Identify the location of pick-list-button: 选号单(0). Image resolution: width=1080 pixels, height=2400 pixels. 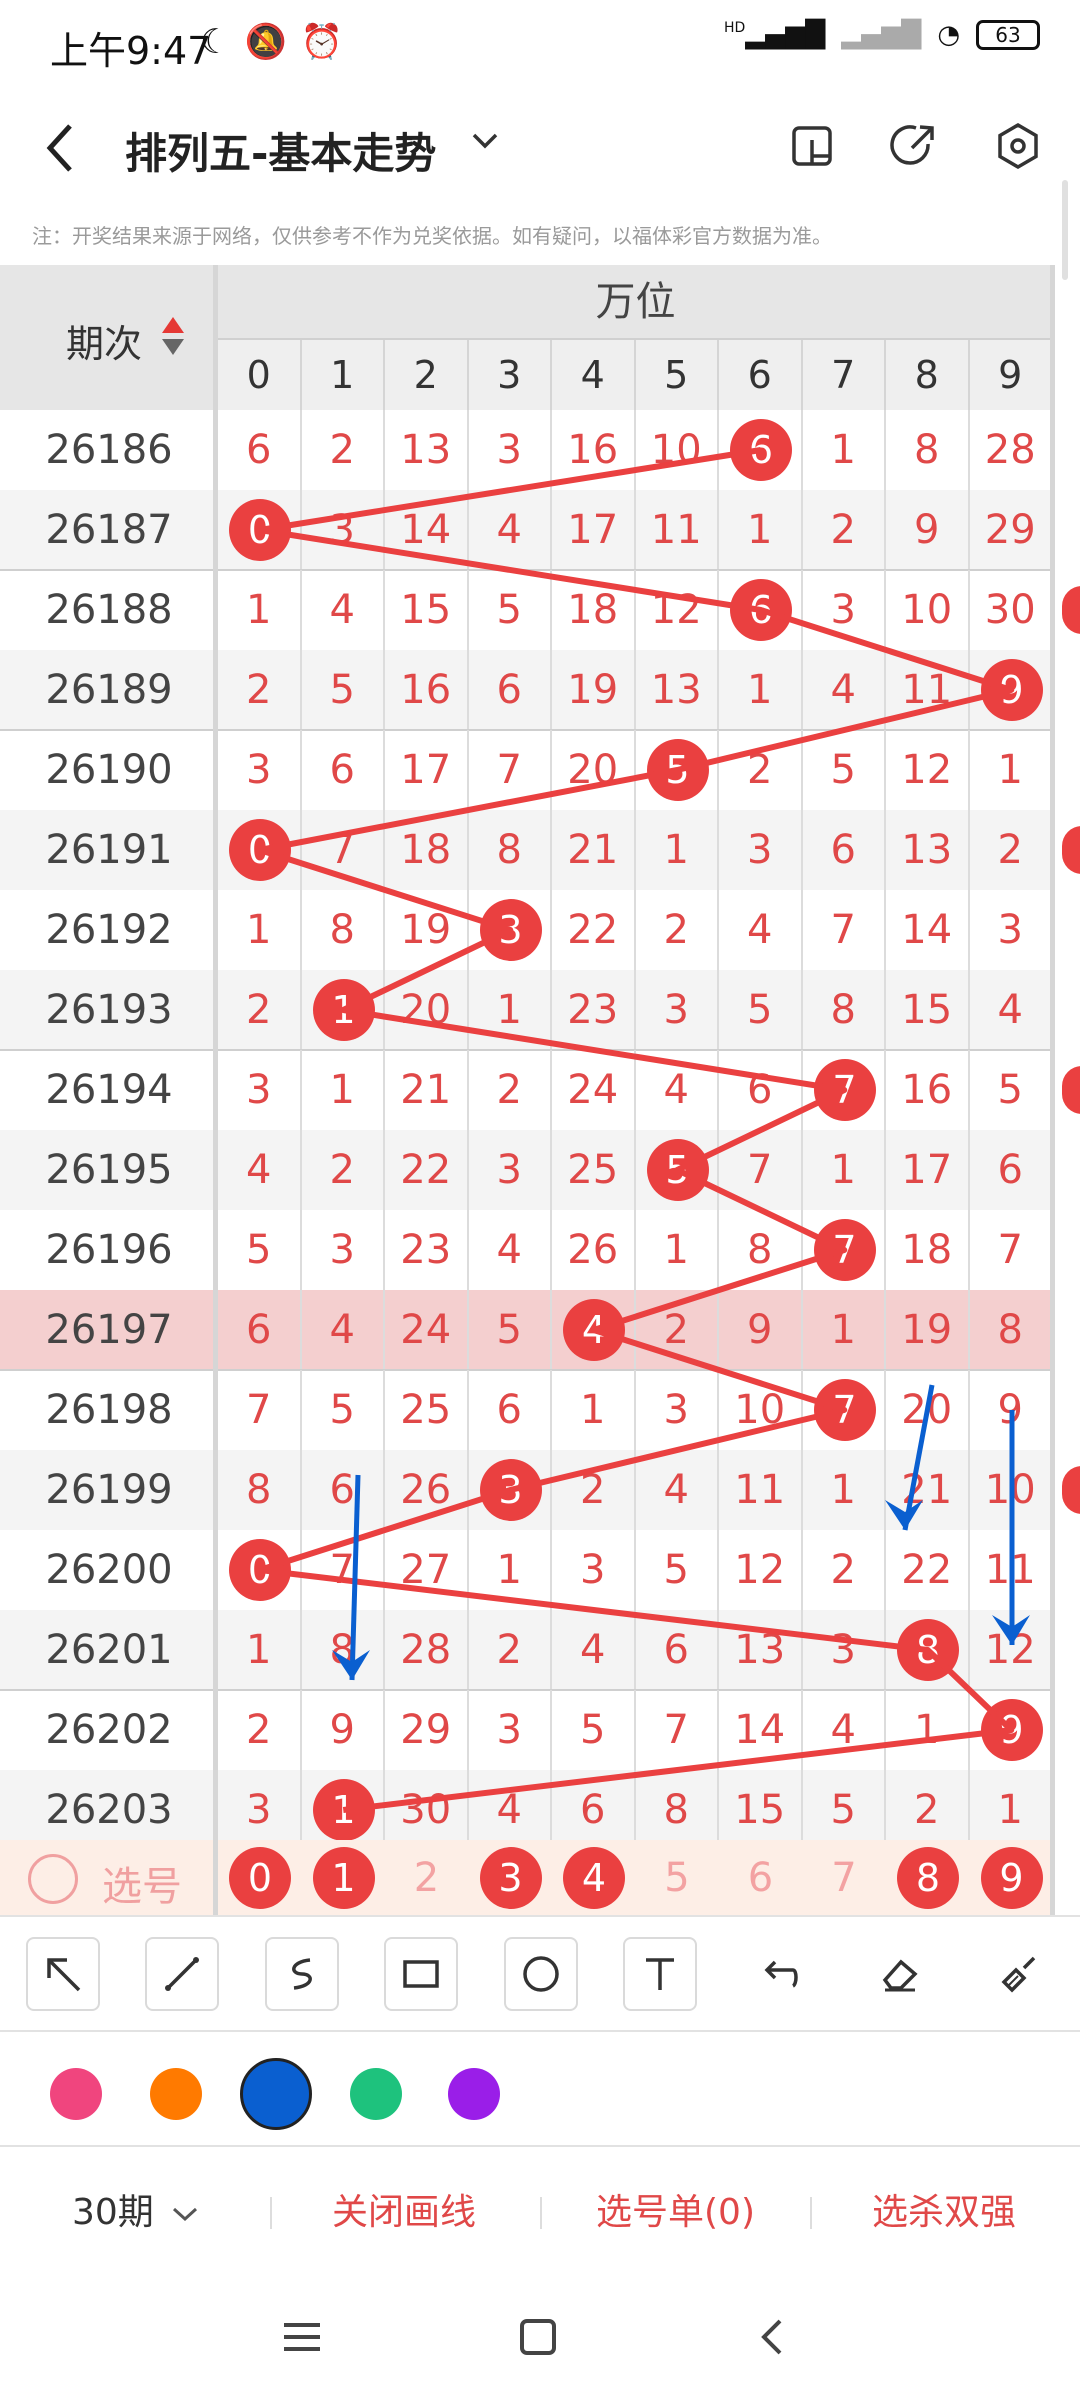
(675, 2209).